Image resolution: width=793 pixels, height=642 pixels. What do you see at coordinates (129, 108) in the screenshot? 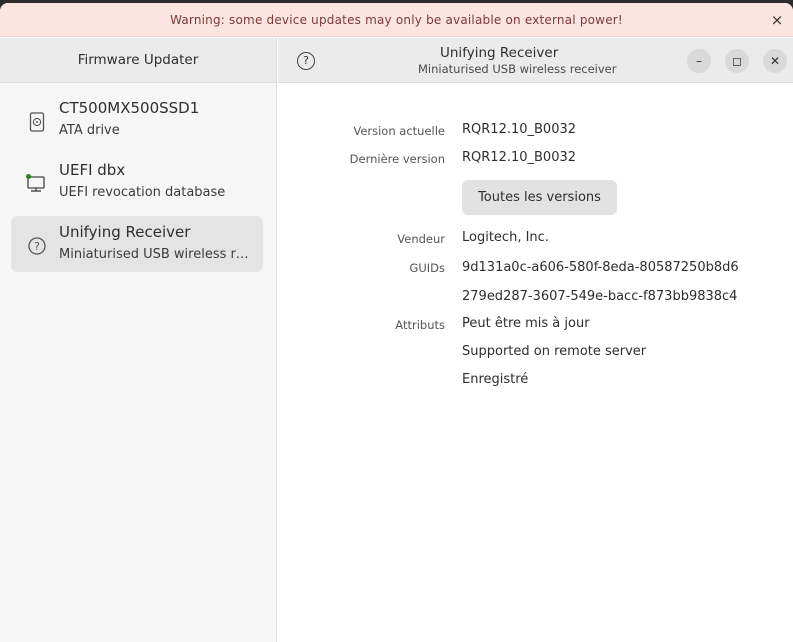
I see `device-name: CT500MX500SSD1` at bounding box center [129, 108].